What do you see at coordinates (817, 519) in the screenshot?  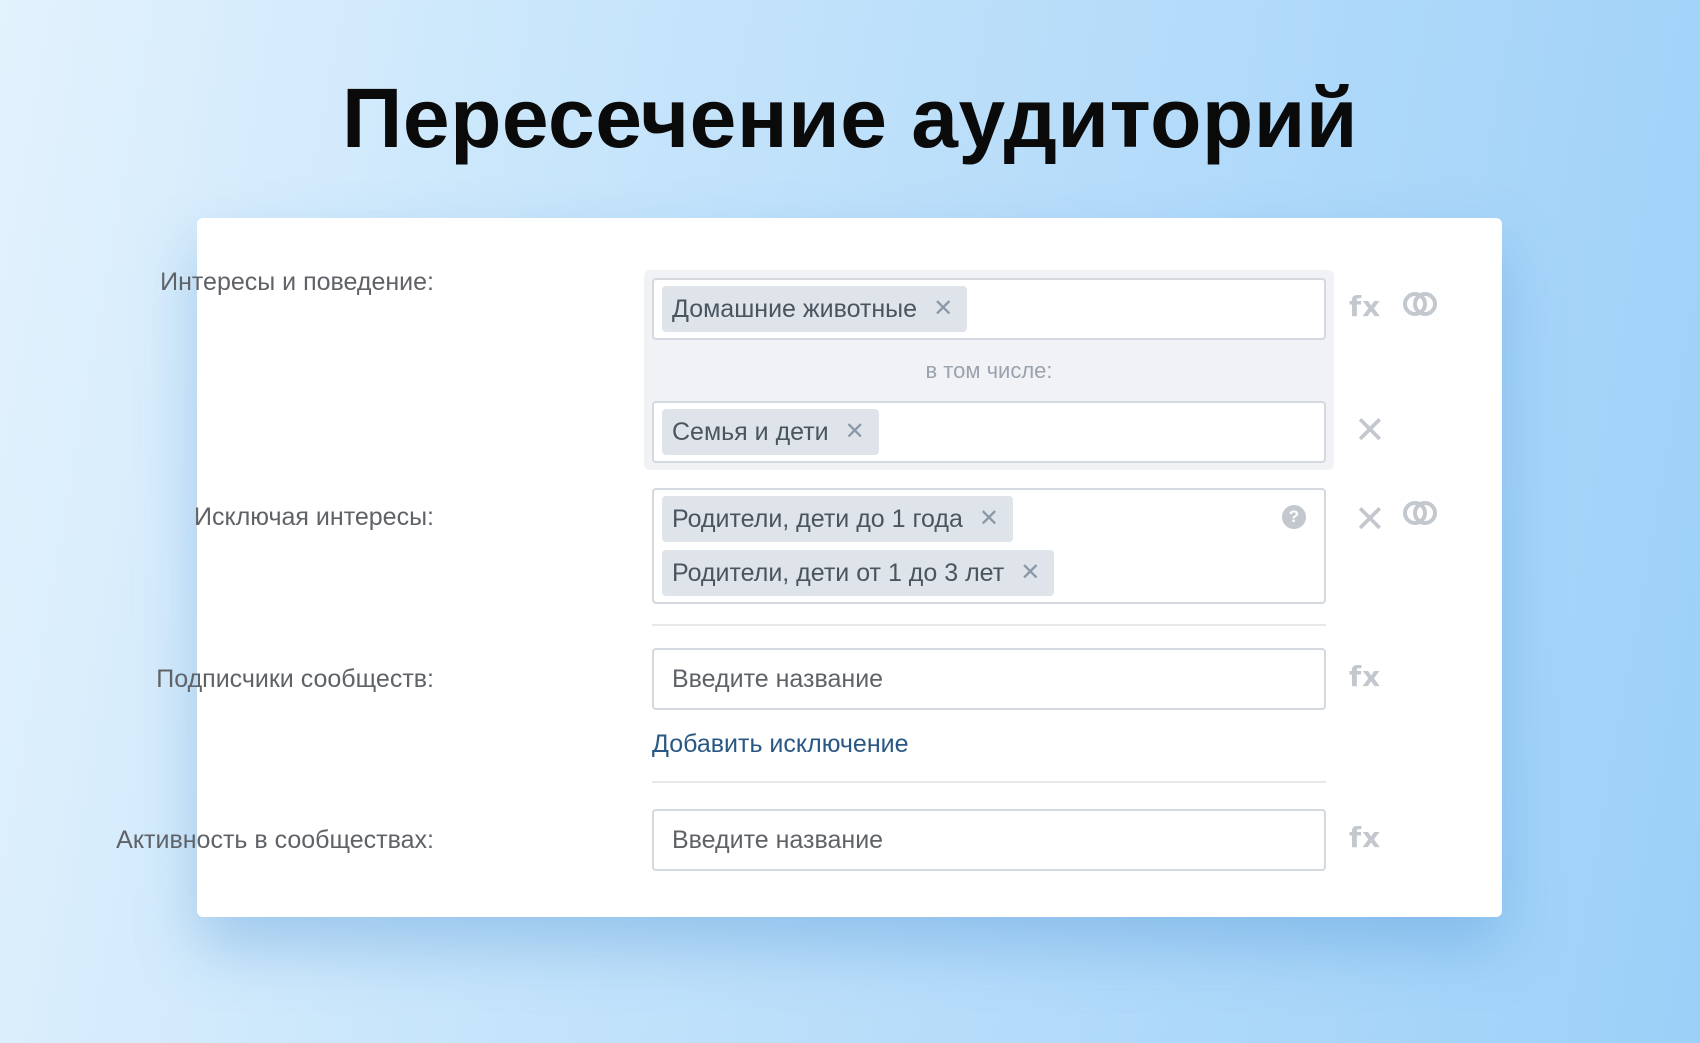 I see `excluding-chip-label: Родители, дети до 1 года` at bounding box center [817, 519].